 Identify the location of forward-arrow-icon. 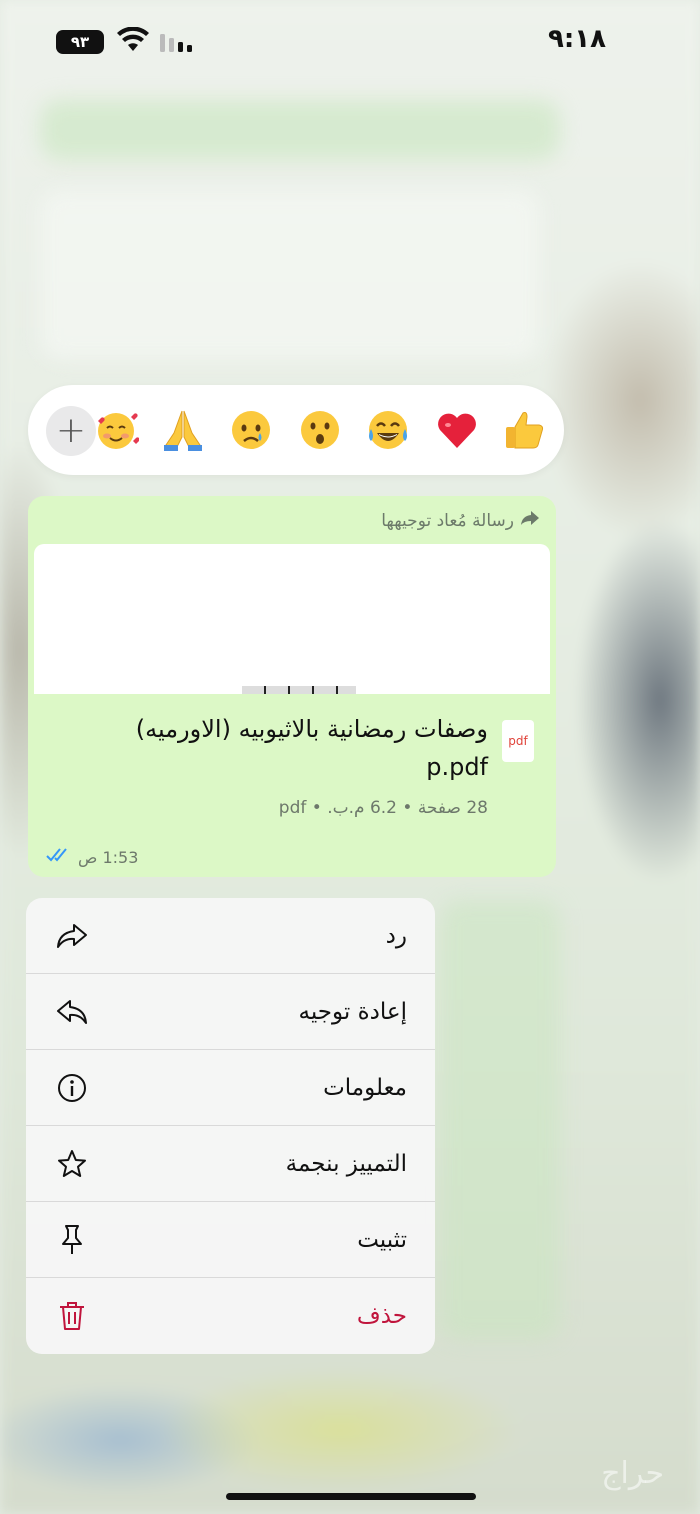
(530, 520).